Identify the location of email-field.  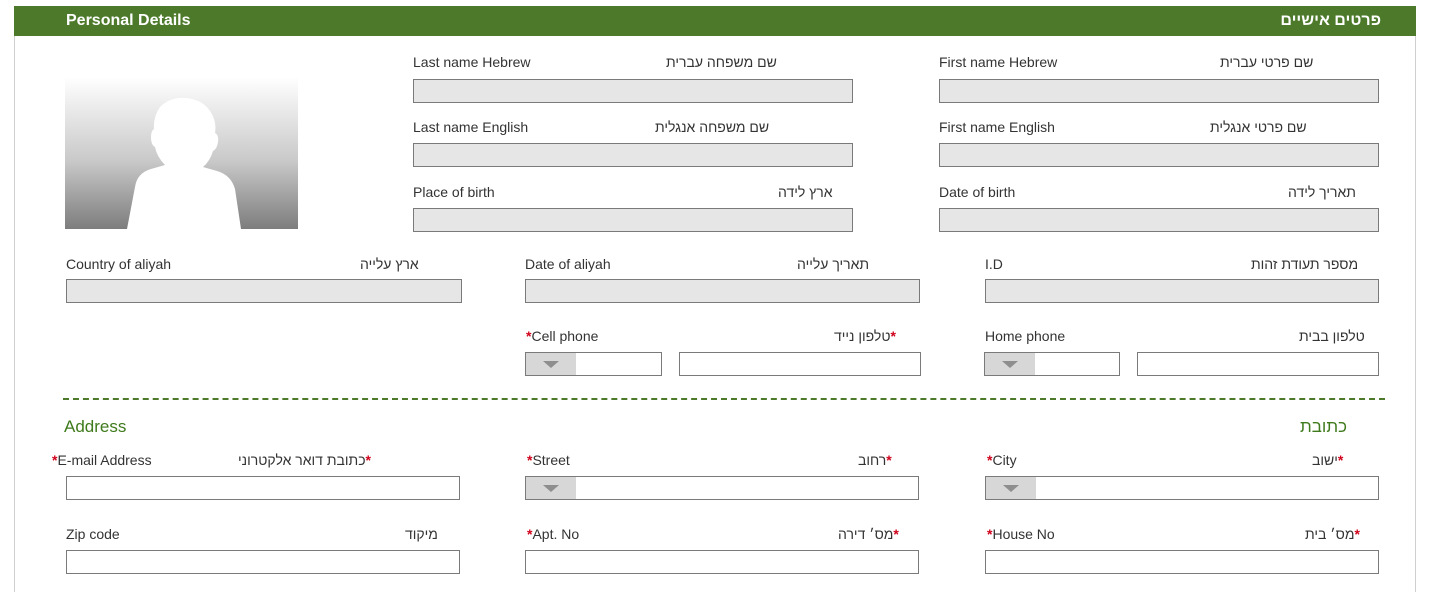
(263, 488).